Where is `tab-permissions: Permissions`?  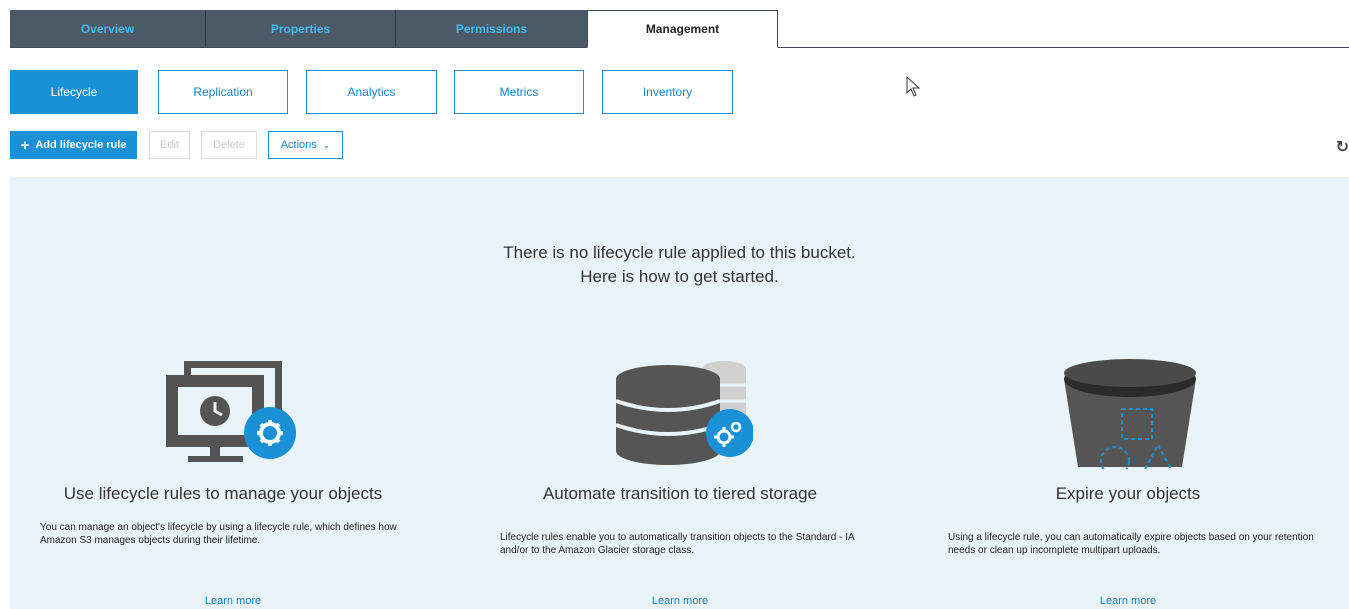 tab-permissions: Permissions is located at coordinates (491, 28).